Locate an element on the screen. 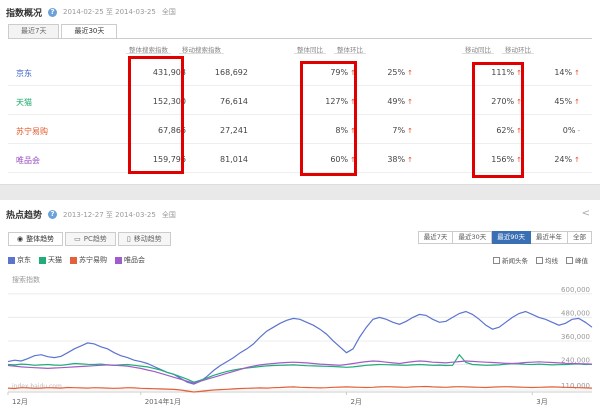  x-tick-label: 2014年1月 is located at coordinates (163, 401).